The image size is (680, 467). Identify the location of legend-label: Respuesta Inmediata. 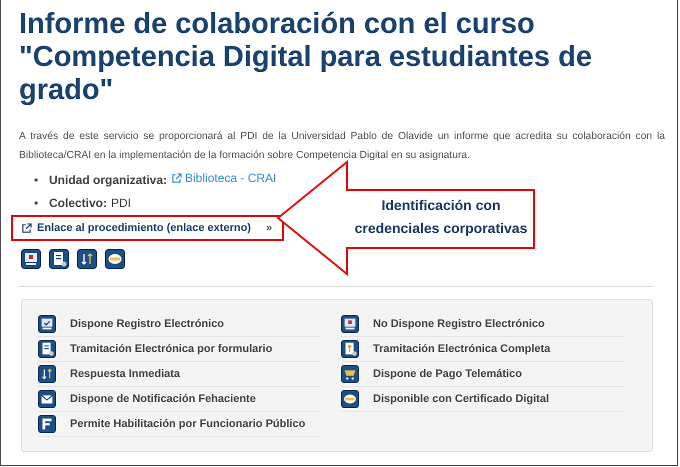
(125, 374).